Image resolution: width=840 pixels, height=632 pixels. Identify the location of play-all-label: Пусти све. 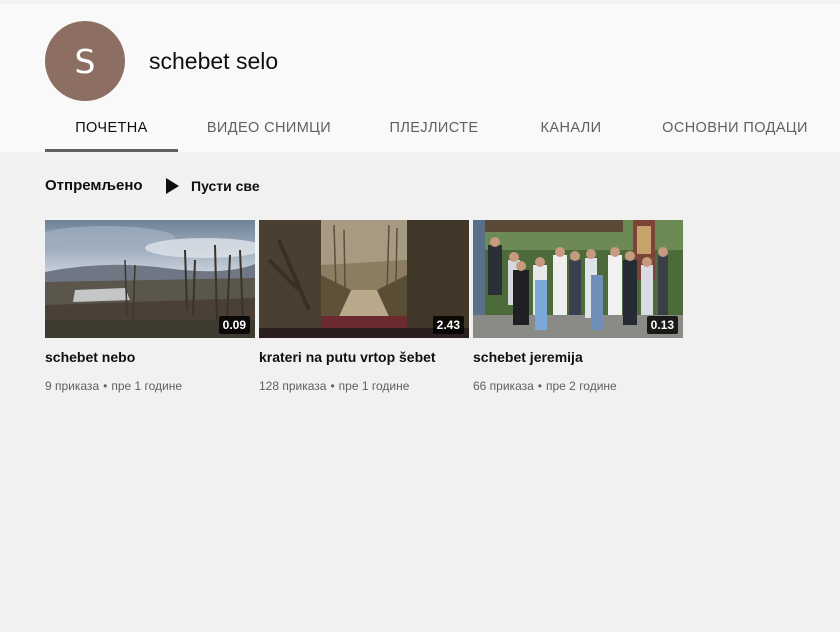
(225, 186).